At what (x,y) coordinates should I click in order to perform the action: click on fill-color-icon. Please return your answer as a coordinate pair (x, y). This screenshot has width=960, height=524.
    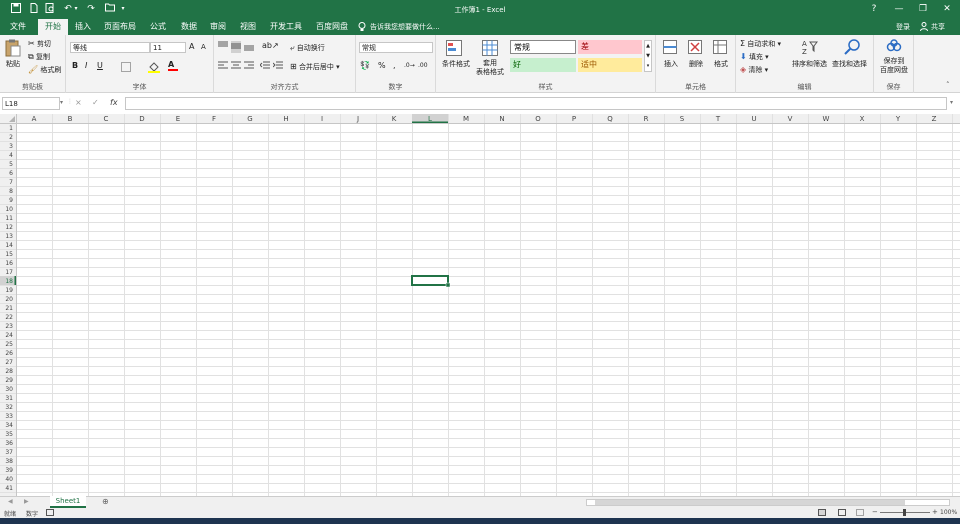
    Looking at the image, I should click on (154, 68).